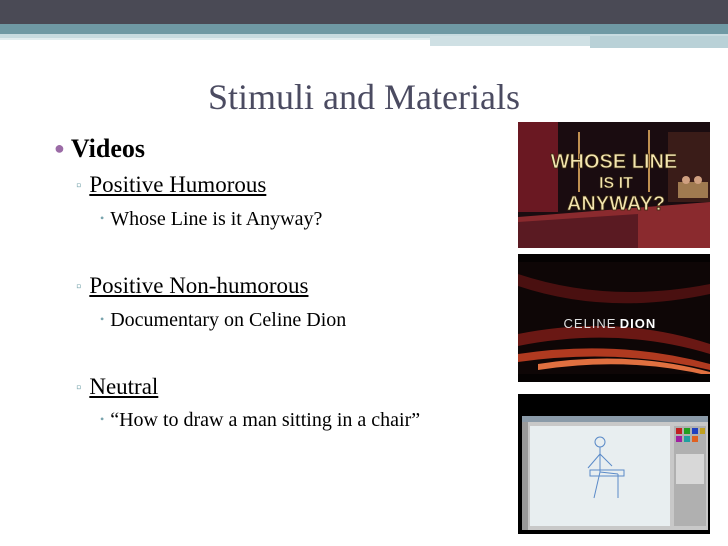 The image size is (728, 546). What do you see at coordinates (364, 12) in the screenshot?
I see `top-band-dark` at bounding box center [364, 12].